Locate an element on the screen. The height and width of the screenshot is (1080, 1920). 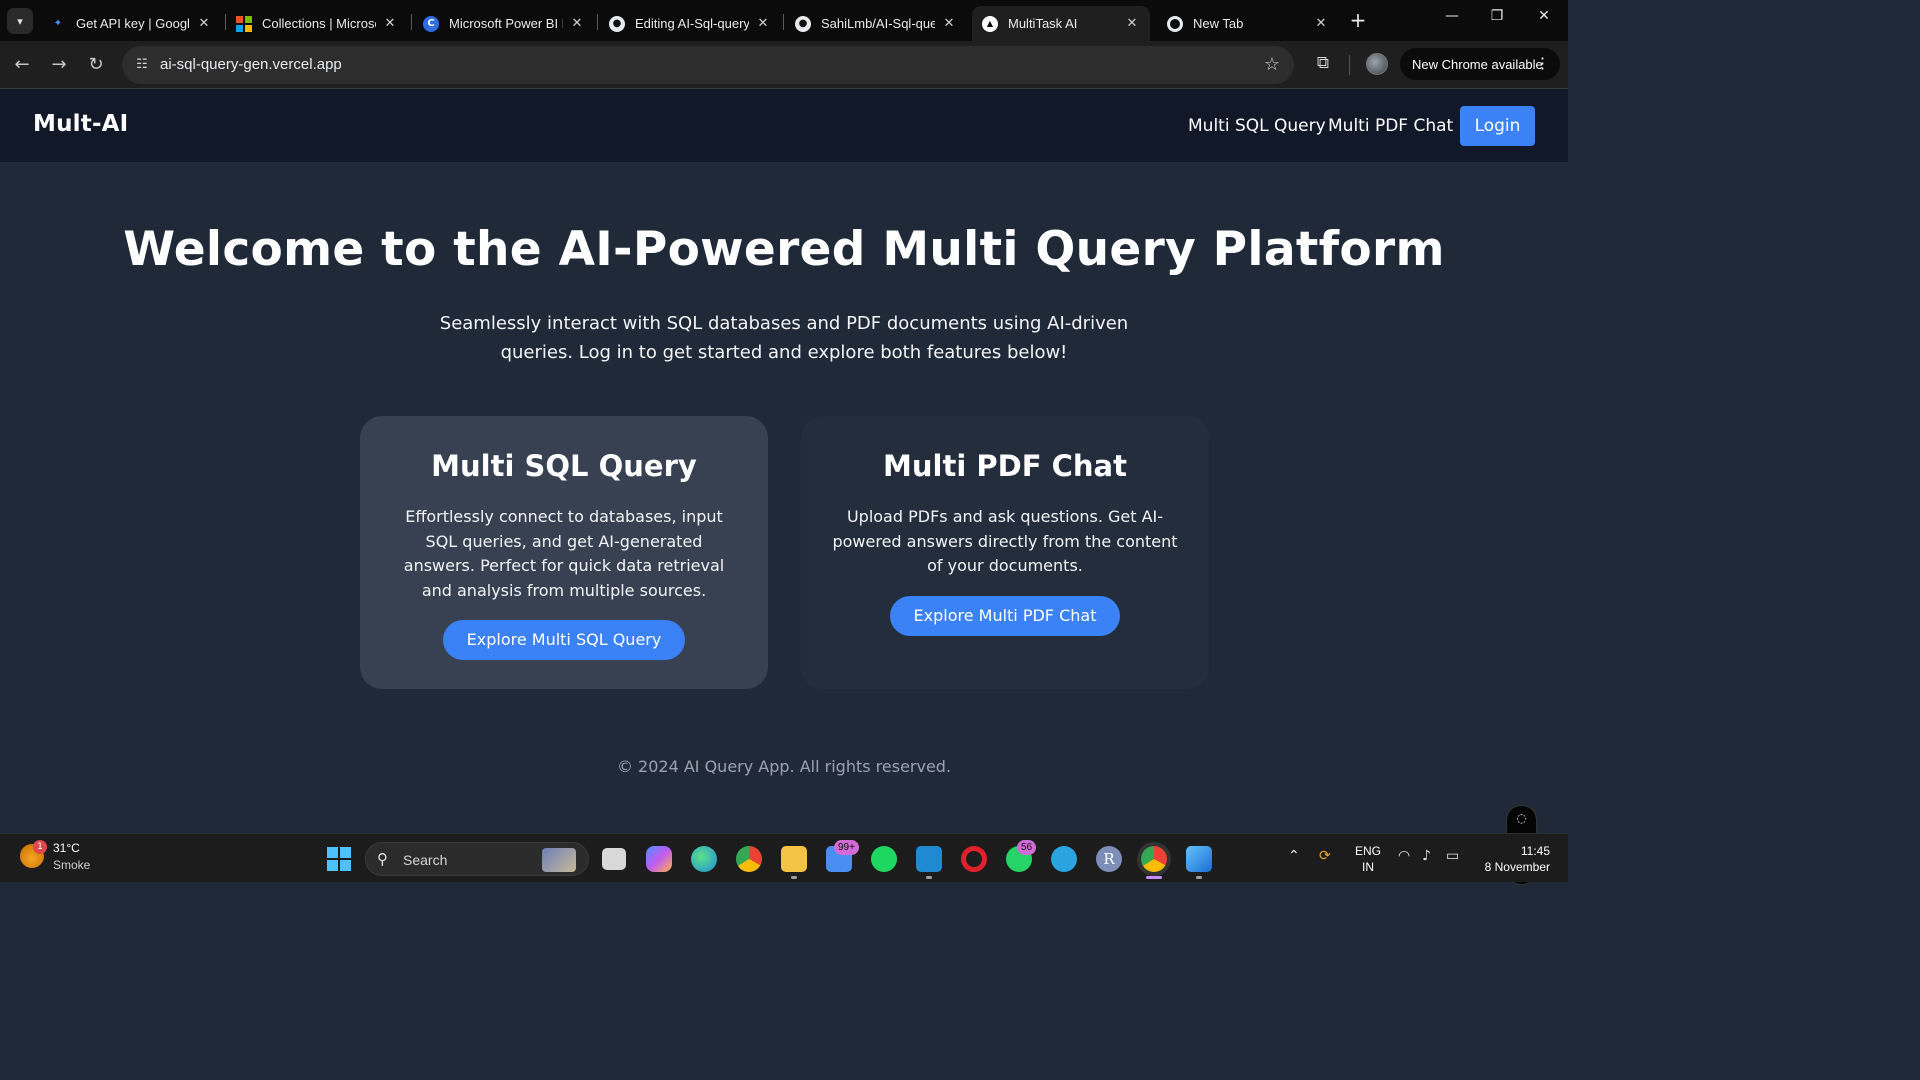
weather-alert-badge: 1 is located at coordinates (40, 847).